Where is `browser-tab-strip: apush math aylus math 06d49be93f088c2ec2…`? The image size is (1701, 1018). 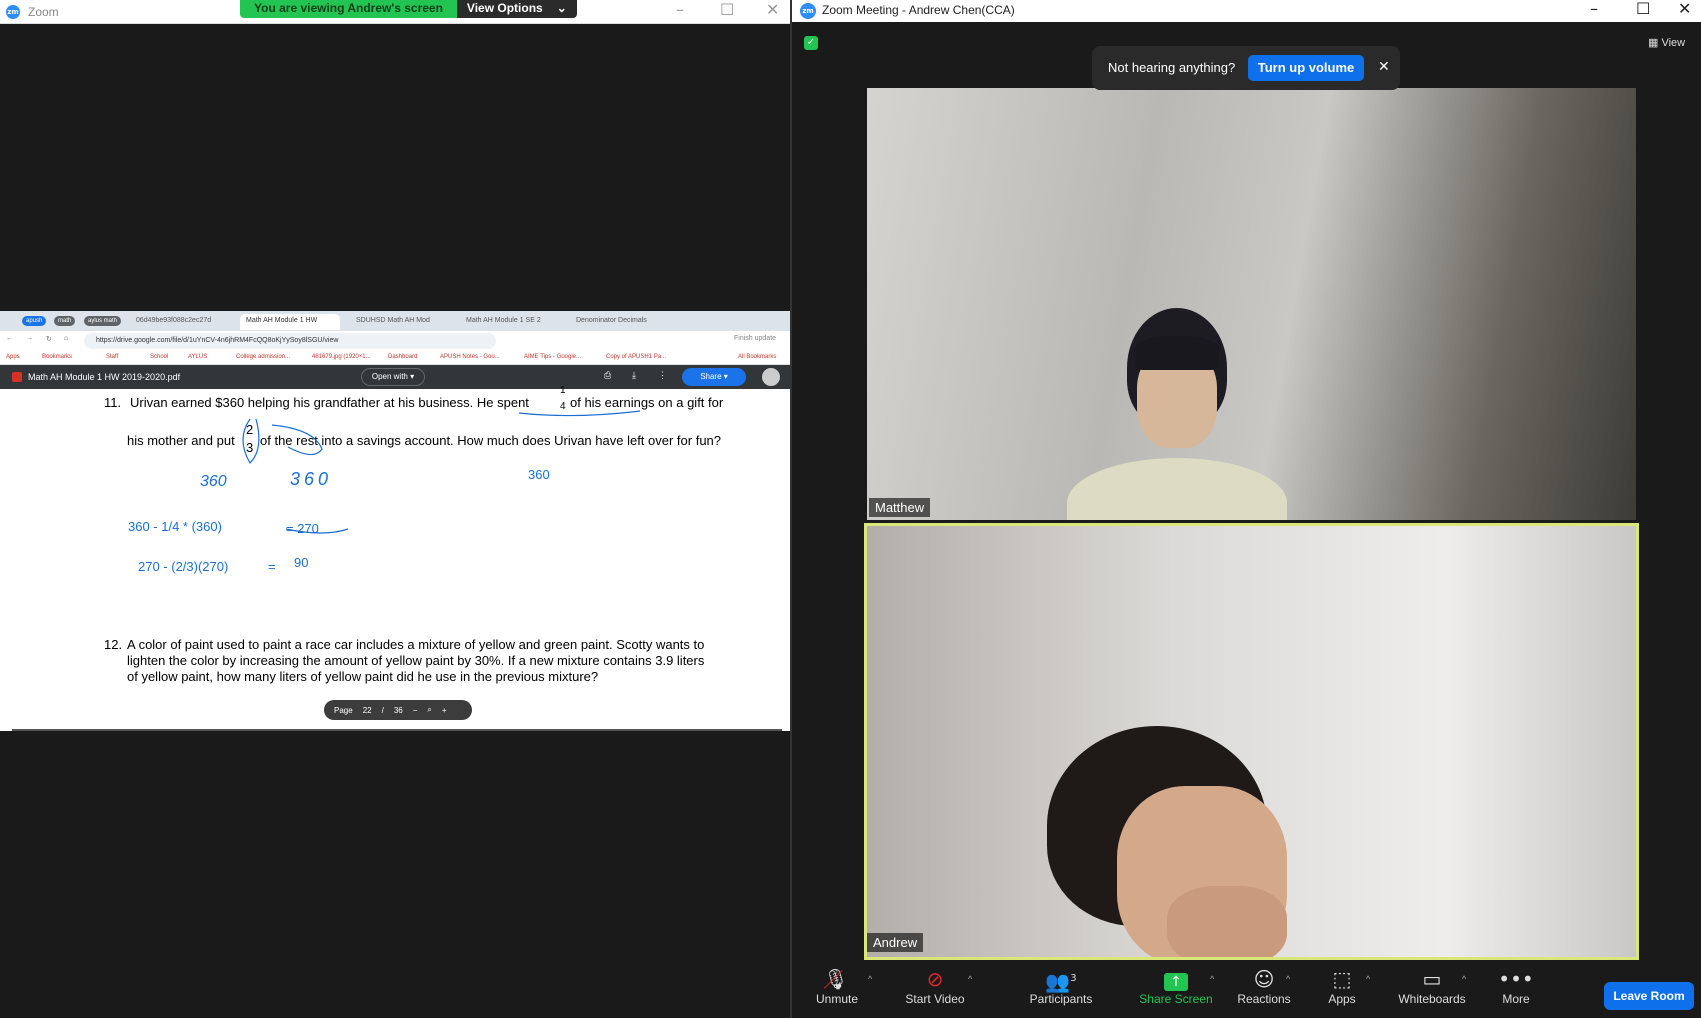 browser-tab-strip: apush math aylus math 06d49be93f088c2ec2… is located at coordinates (396, 321).